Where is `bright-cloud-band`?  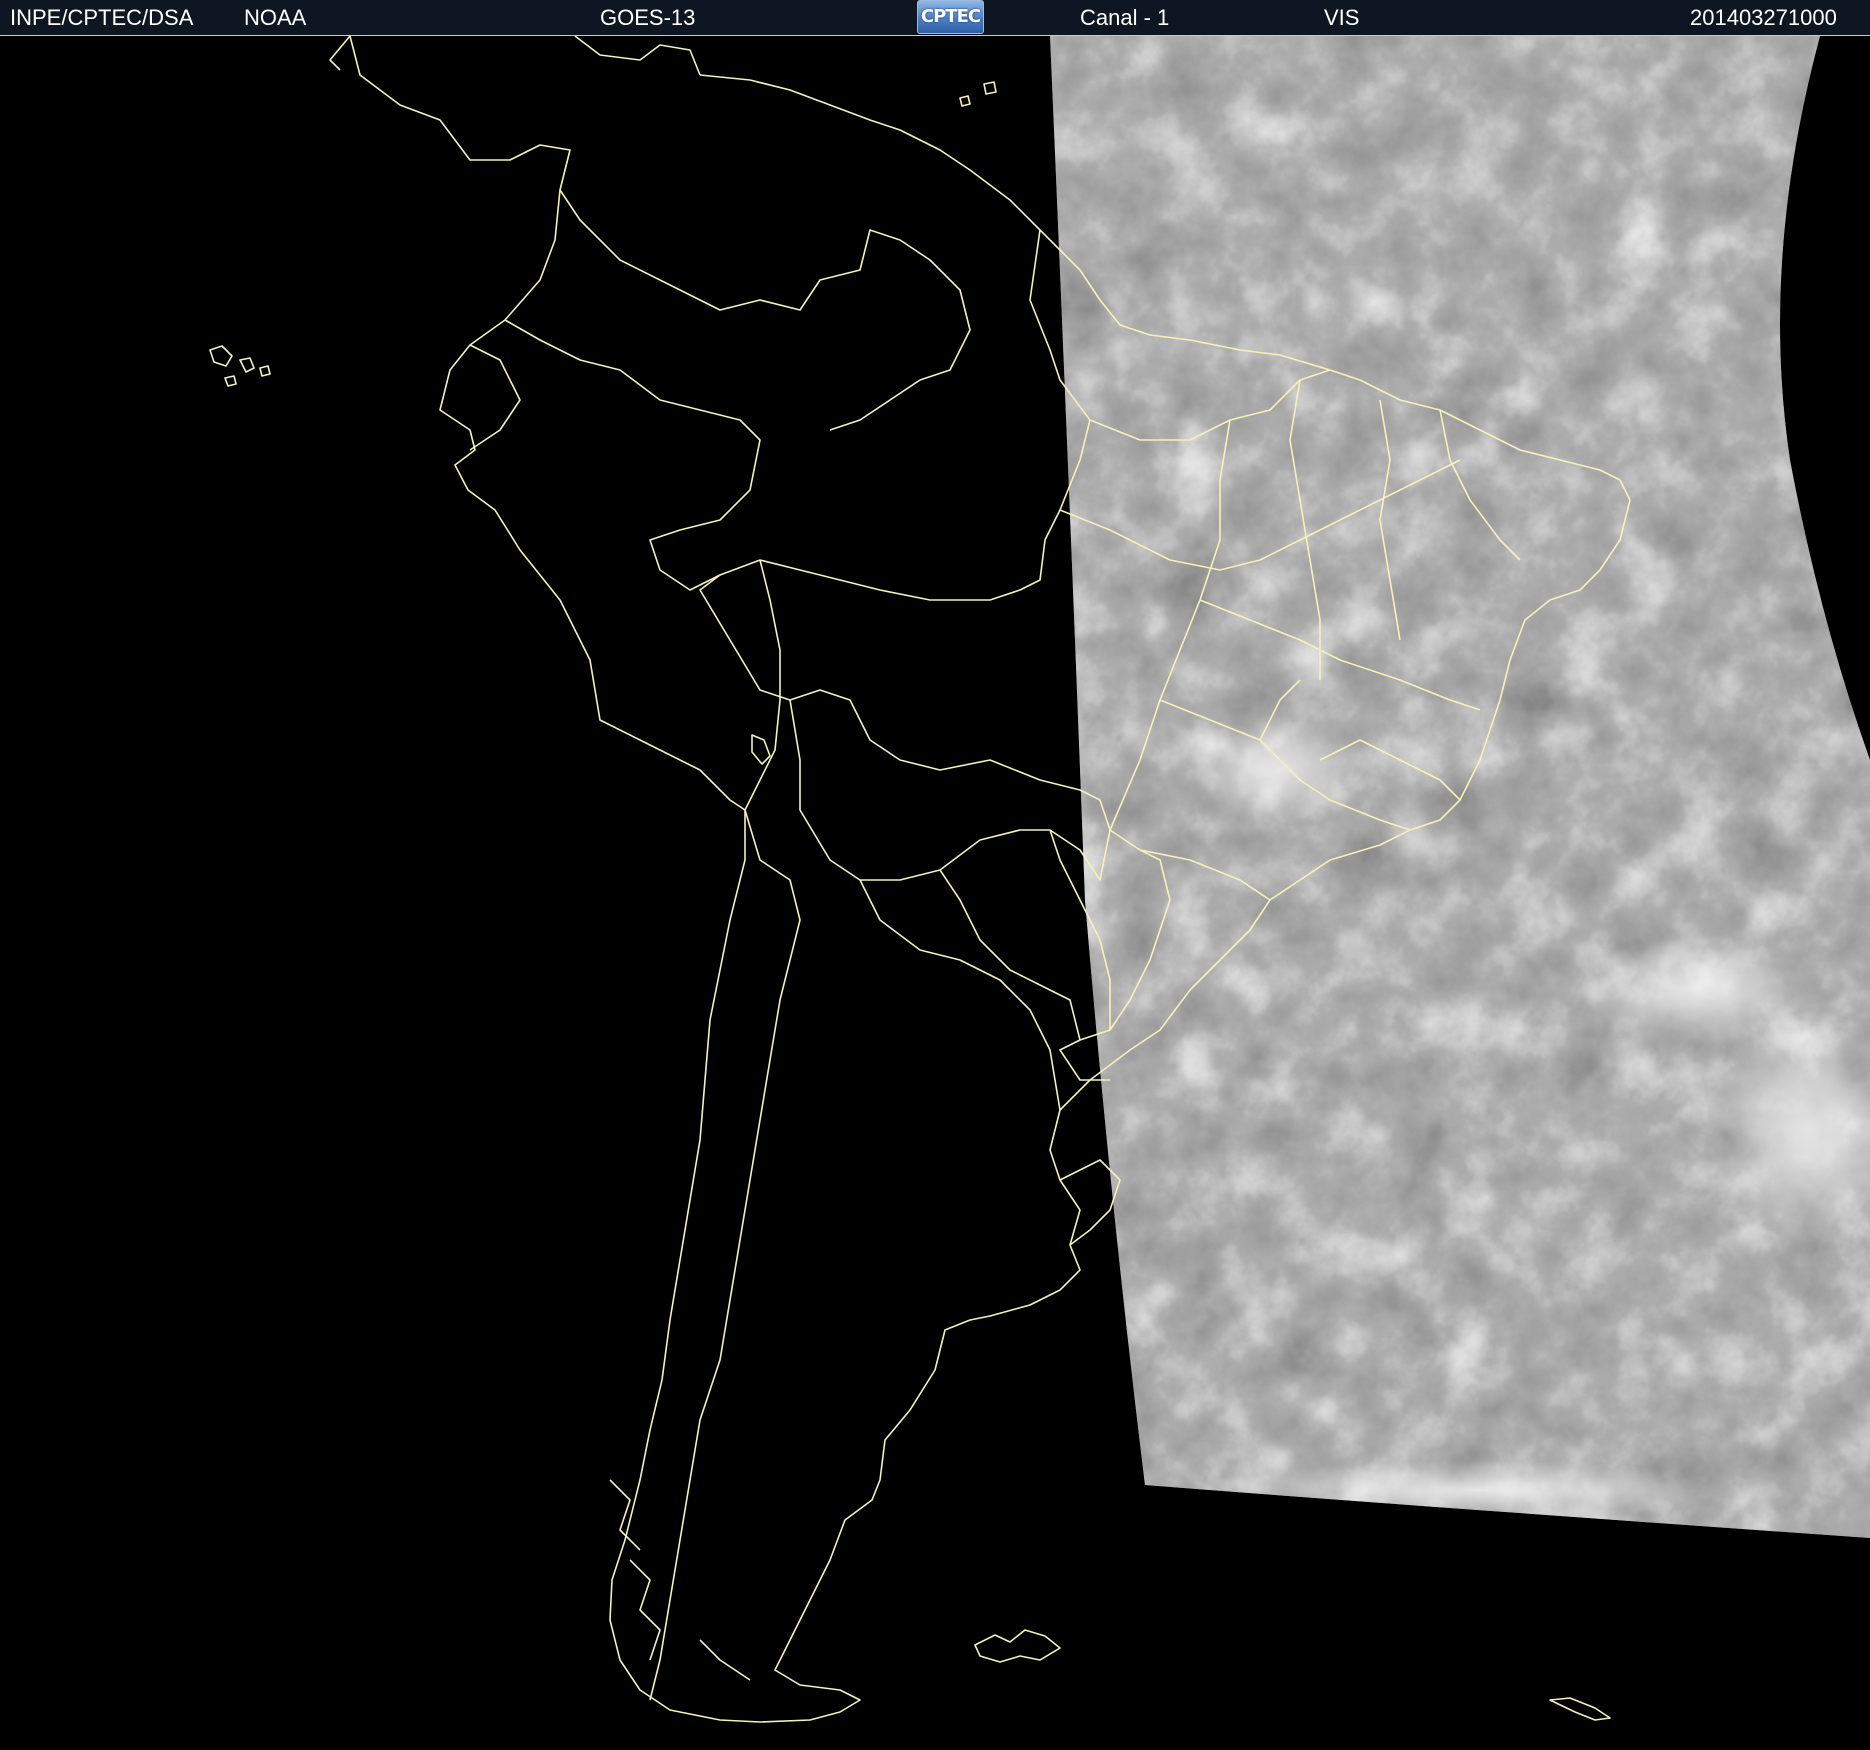
bright-cloud-band is located at coordinates (1700, 990).